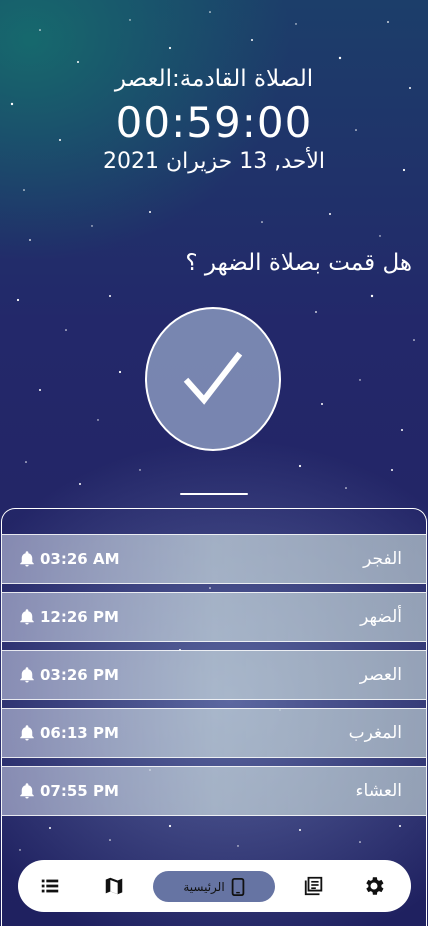  Describe the element at coordinates (214, 161) in the screenshot. I see `date-label: الأحد, 13 حزيران 2021` at that location.